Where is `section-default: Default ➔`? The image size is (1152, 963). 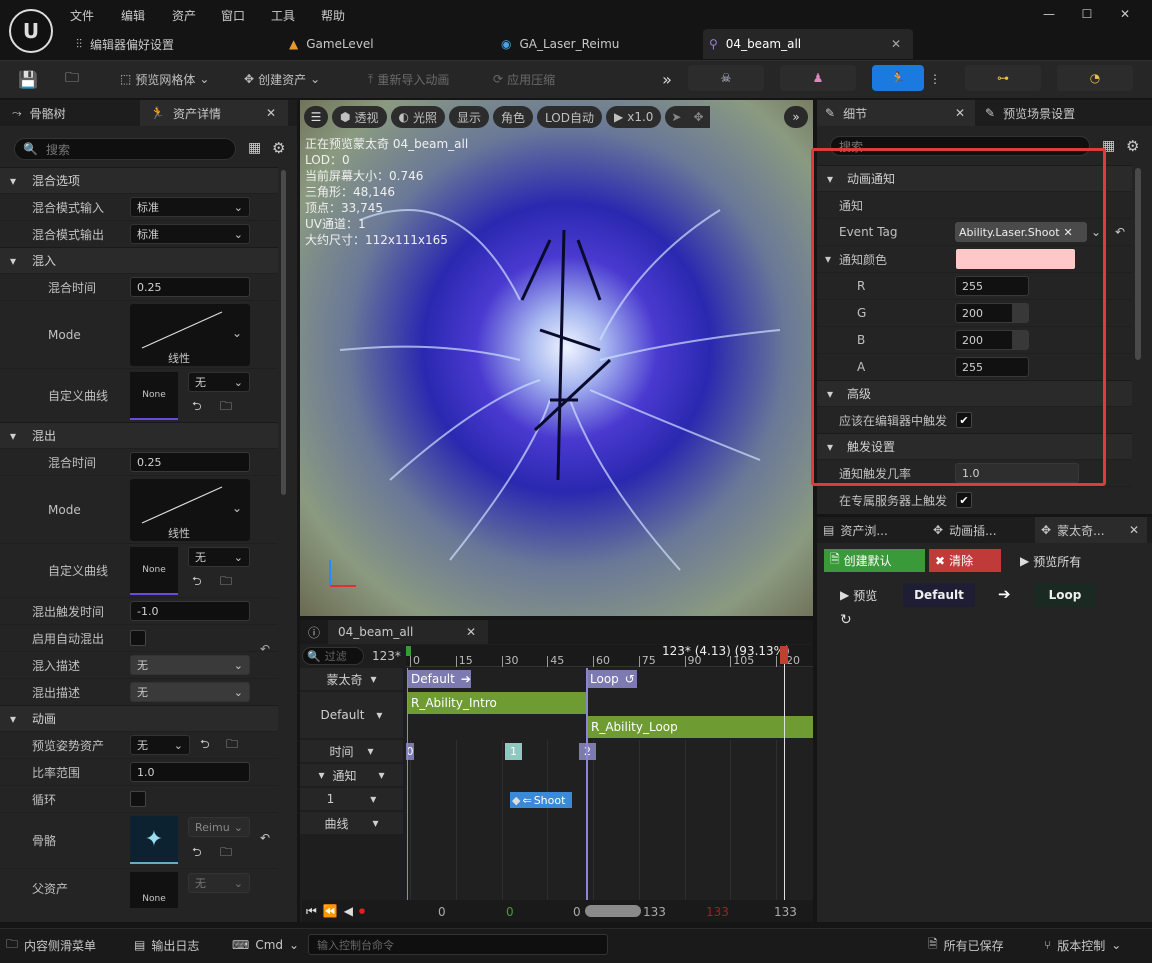
section-default: Default ➔ is located at coordinates (439, 679).